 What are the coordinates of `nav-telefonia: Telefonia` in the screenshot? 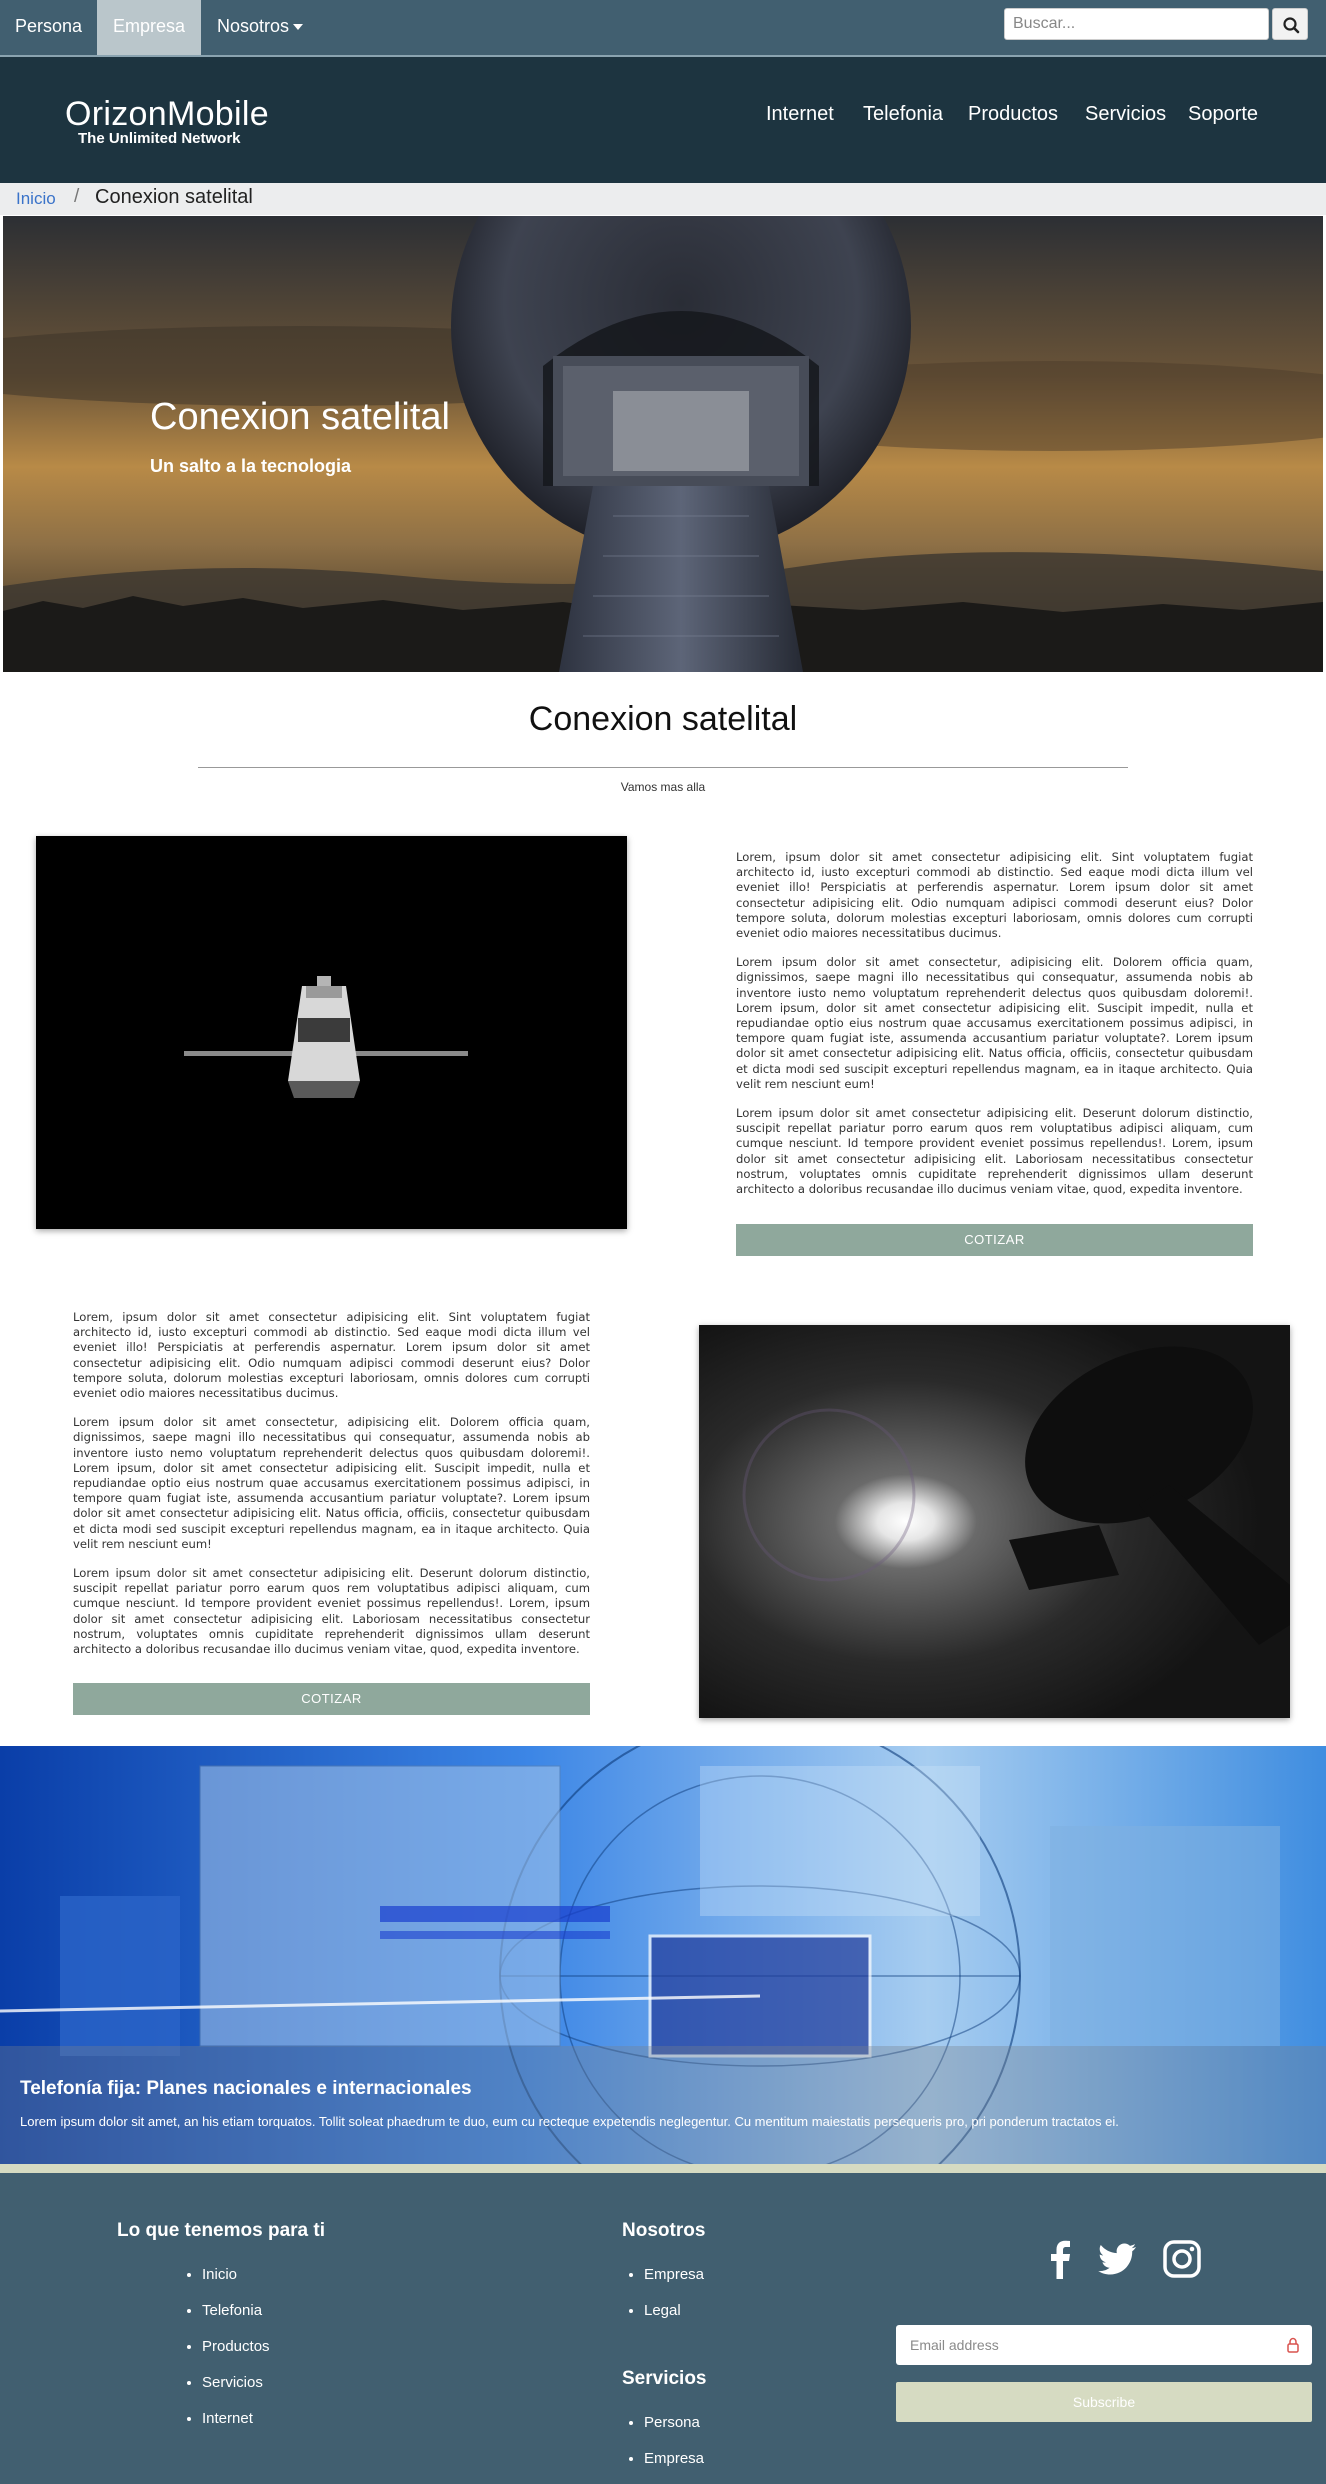 It's located at (903, 114).